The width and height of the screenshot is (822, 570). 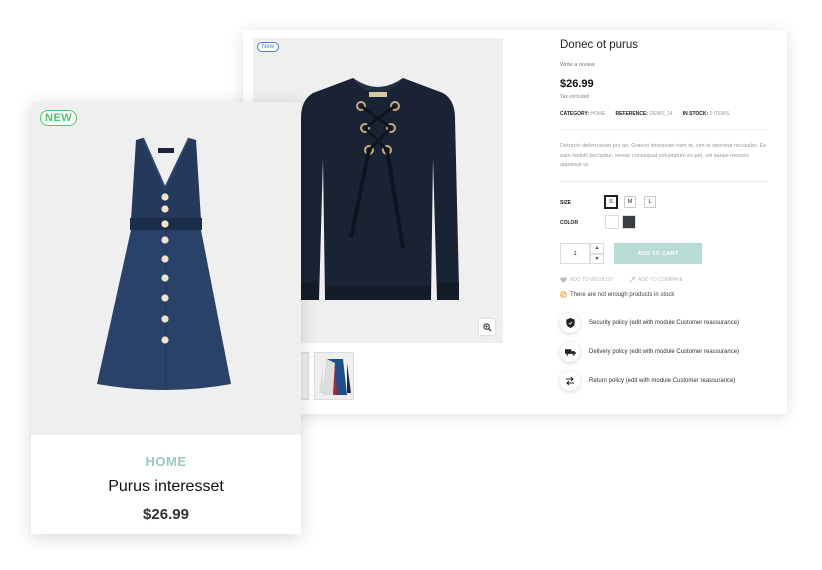 What do you see at coordinates (611, 202) in the screenshot?
I see `size-option-s: S` at bounding box center [611, 202].